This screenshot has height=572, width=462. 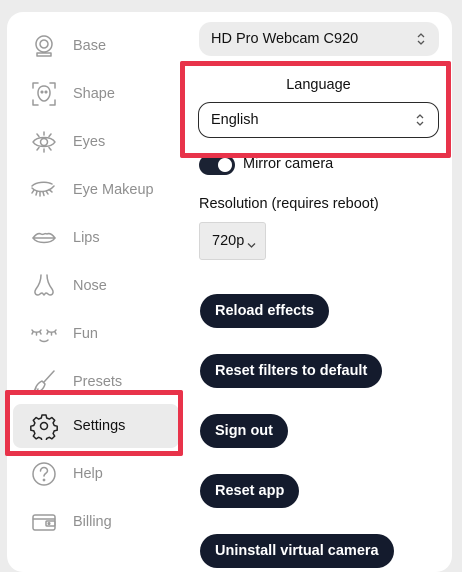 What do you see at coordinates (285, 39) in the screenshot?
I see `camera-select-value: HD Pro Webcam C920` at bounding box center [285, 39].